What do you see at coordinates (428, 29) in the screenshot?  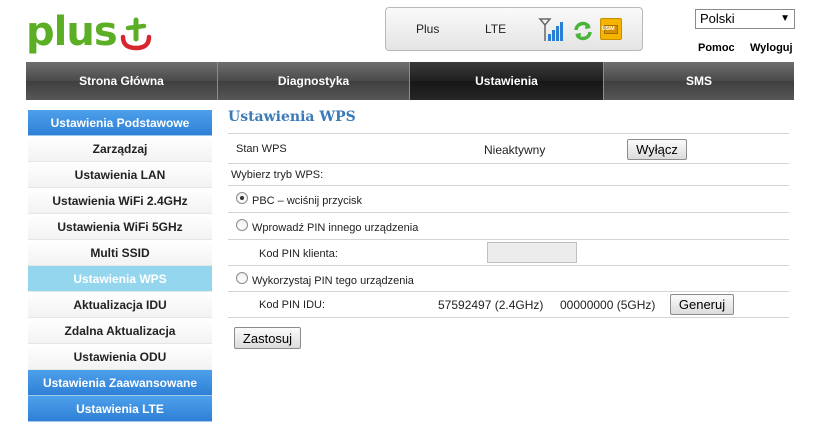 I see `operator-name: Plus` at bounding box center [428, 29].